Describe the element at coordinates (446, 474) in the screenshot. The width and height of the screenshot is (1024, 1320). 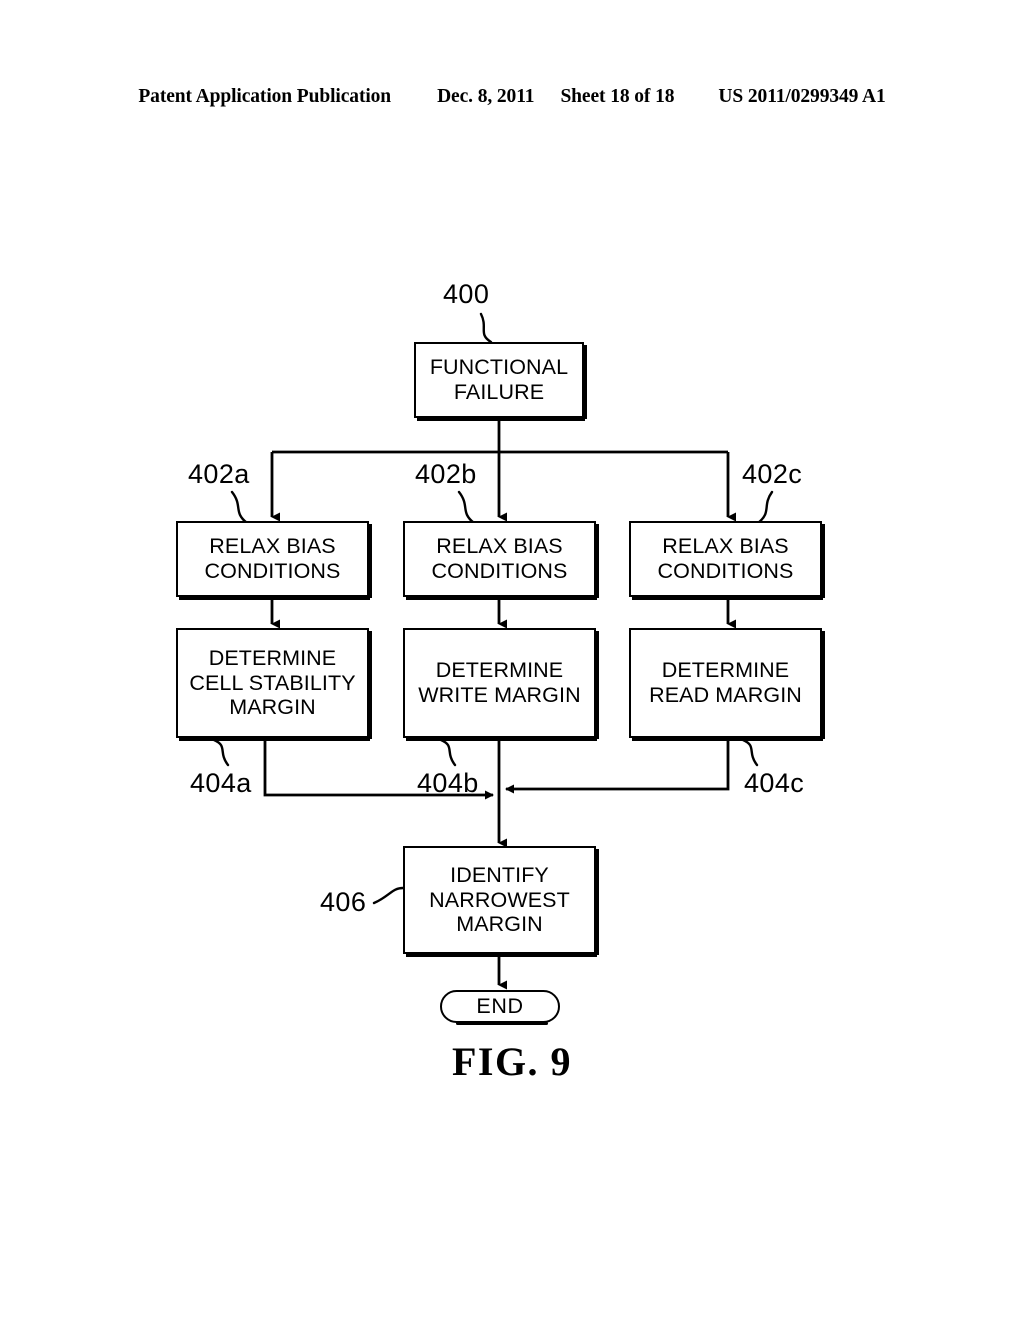
I see `ref-numeral-402b: 402b` at that location.